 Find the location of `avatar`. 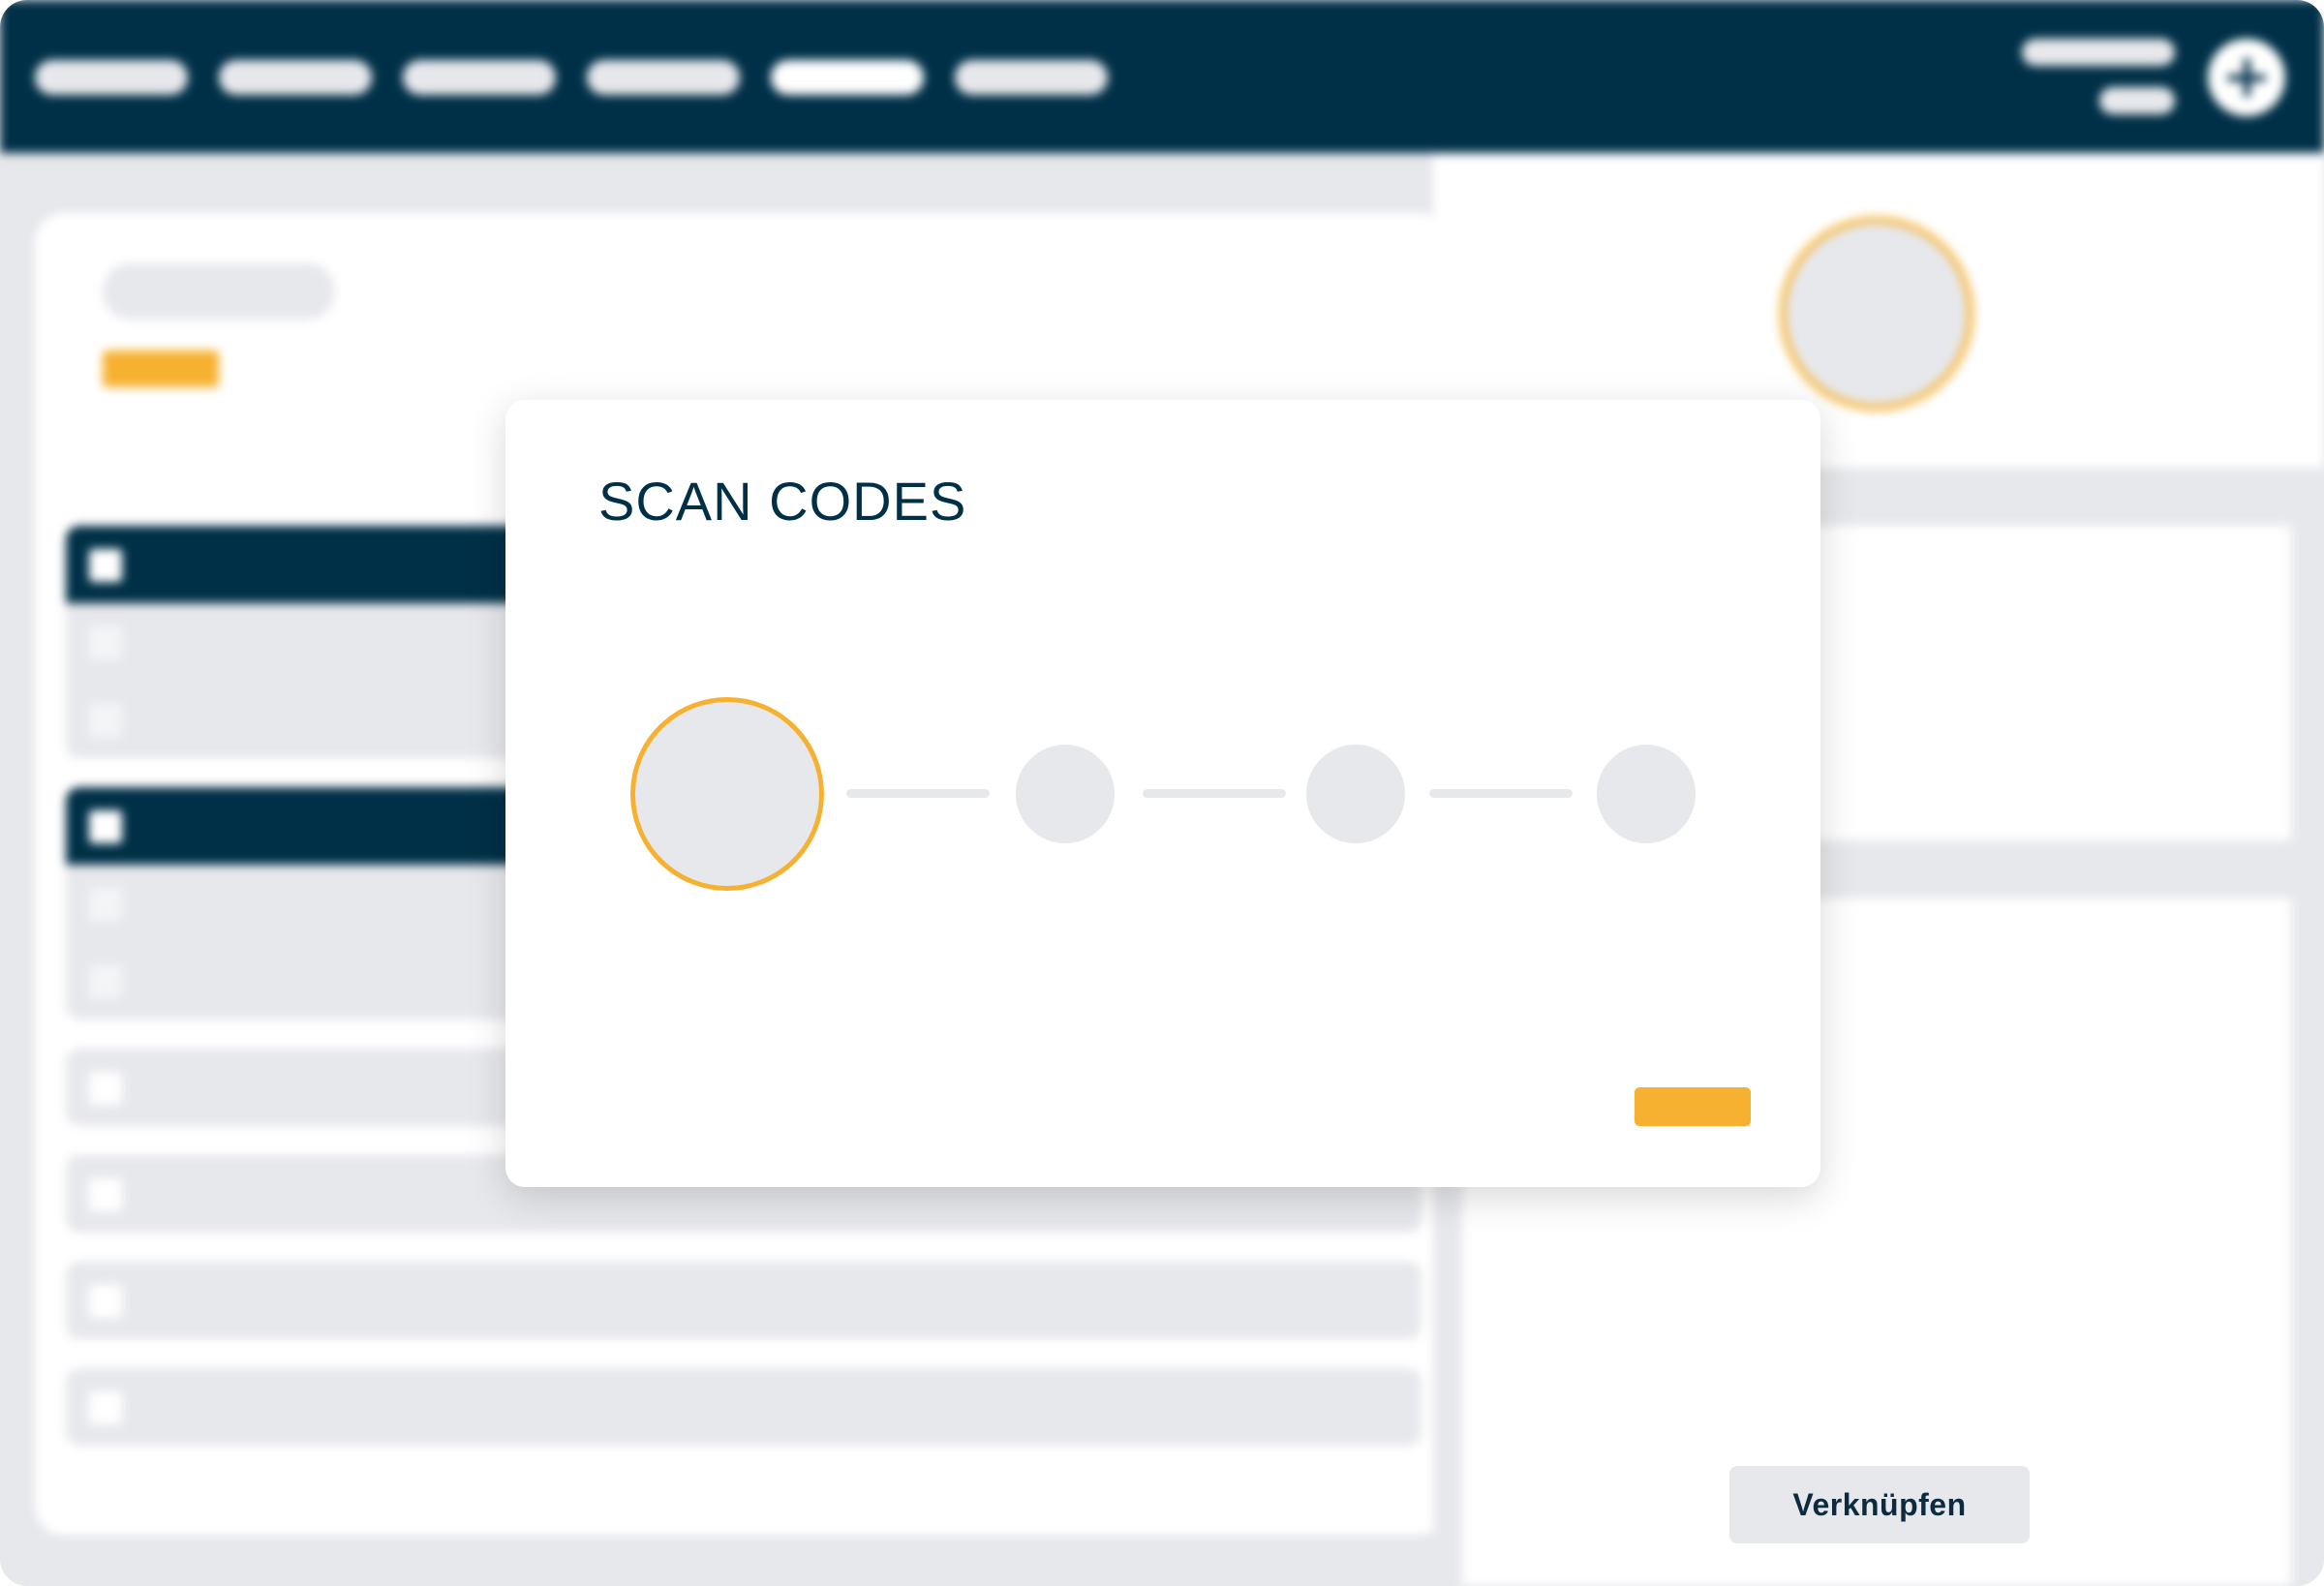

avatar is located at coordinates (1877, 314).